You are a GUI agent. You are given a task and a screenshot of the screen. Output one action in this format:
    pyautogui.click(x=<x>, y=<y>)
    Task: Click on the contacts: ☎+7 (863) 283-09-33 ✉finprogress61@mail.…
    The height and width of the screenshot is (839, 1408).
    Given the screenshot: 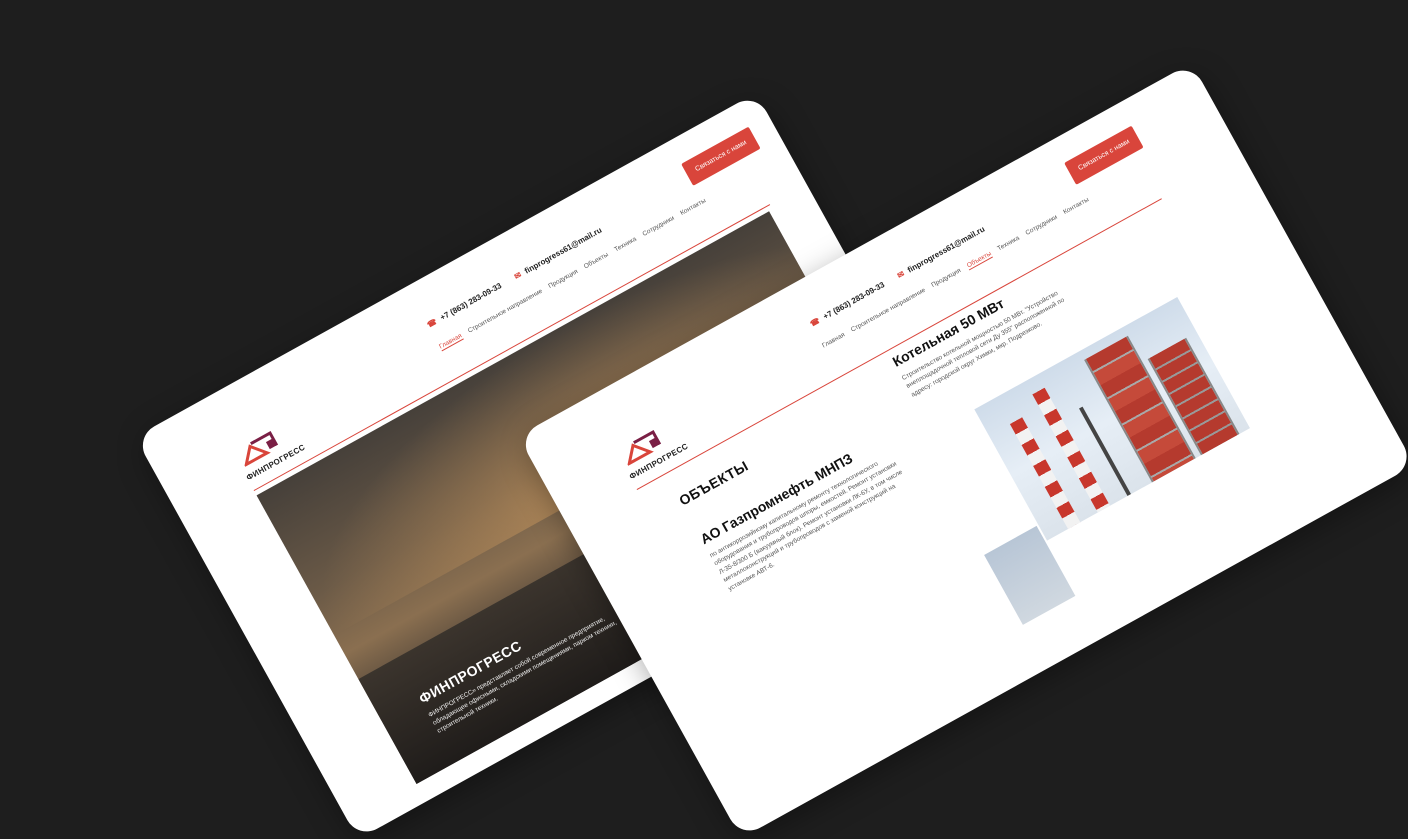 What is the action you would take?
    pyautogui.click(x=515, y=278)
    